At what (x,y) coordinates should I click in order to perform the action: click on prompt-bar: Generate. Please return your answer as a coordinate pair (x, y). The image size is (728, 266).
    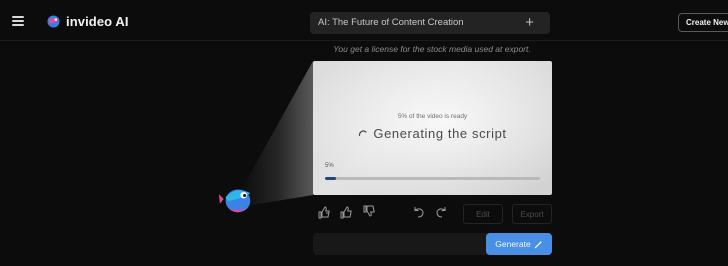
    Looking at the image, I should click on (432, 244).